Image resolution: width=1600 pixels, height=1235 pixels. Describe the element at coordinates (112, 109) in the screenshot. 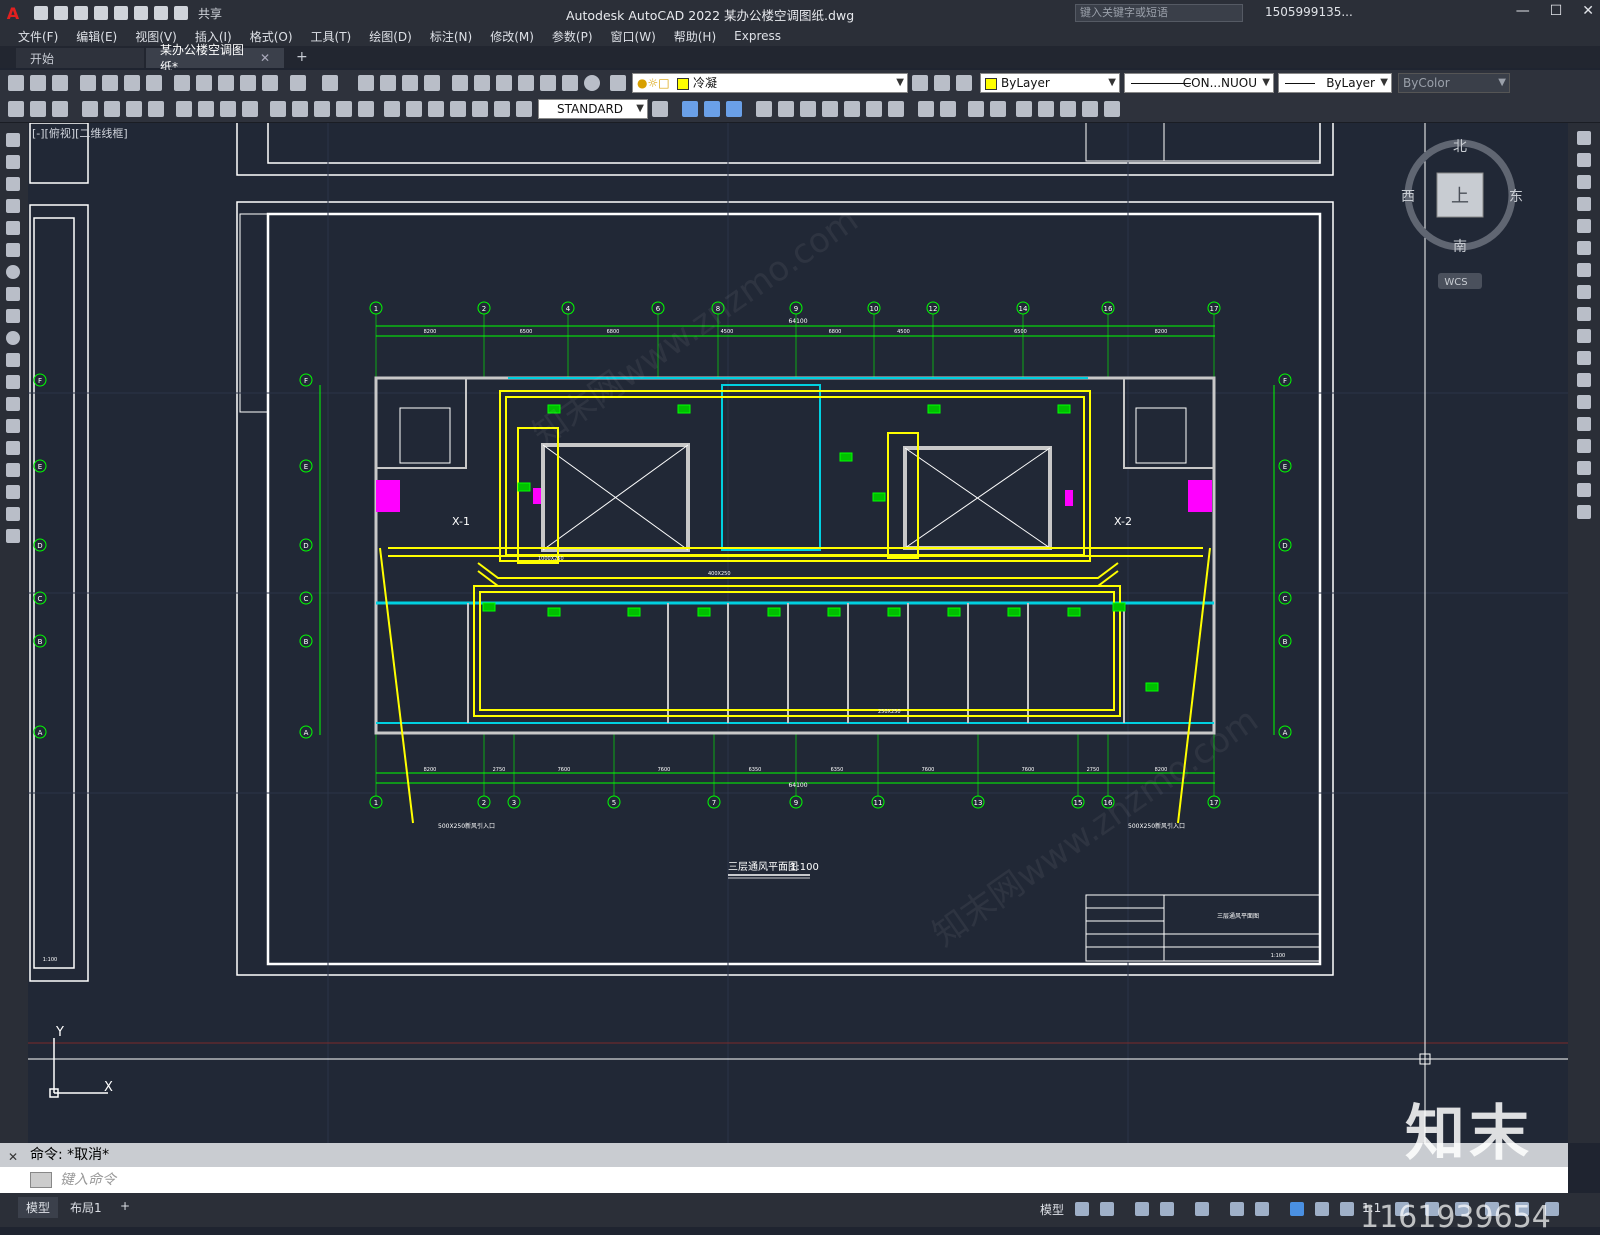

I see `aligned-dimension-icon` at that location.